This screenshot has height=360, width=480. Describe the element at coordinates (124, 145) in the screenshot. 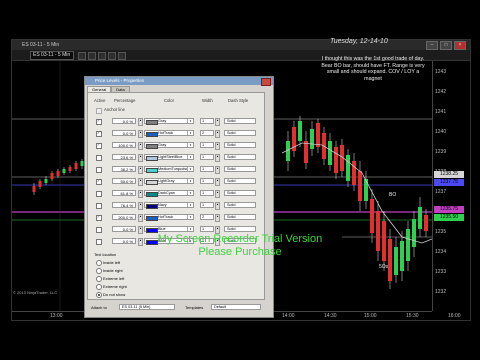

I see `level-percentage-input: 100.0 %` at that location.